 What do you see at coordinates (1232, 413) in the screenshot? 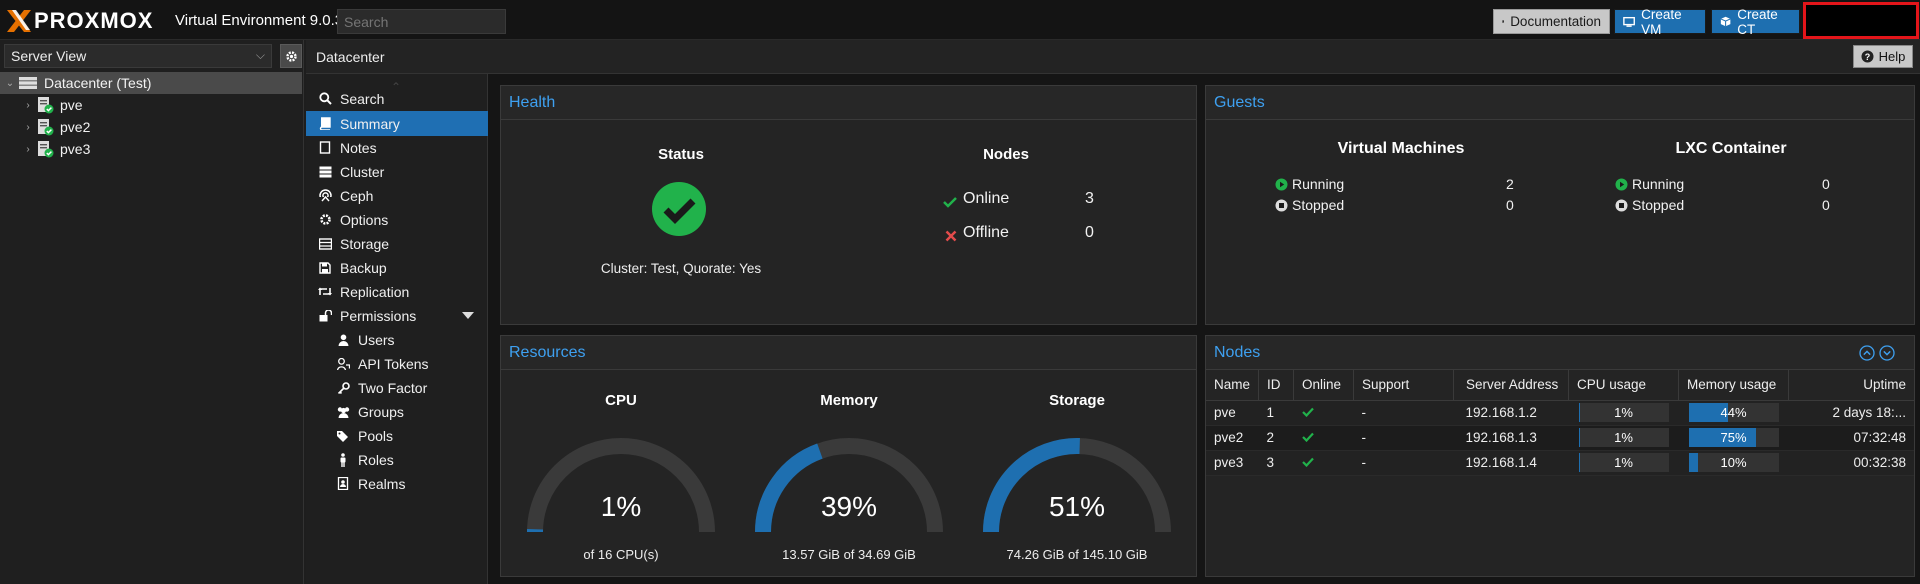
I see `cell-name: pve` at bounding box center [1232, 413].